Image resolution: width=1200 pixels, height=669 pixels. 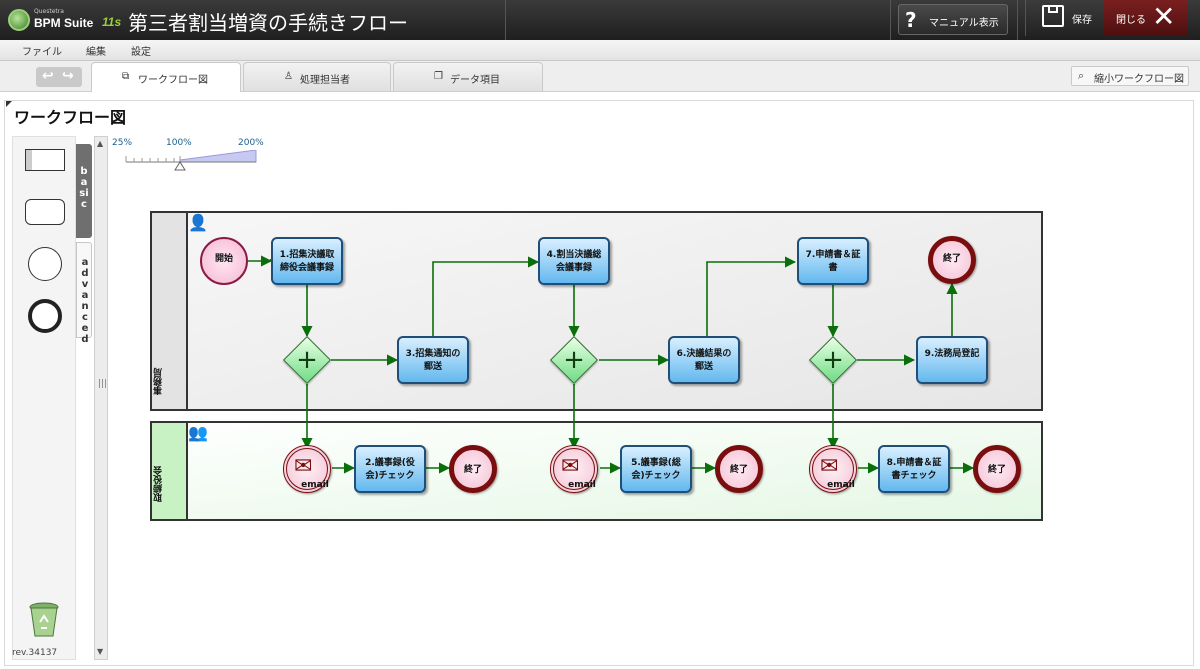 What do you see at coordinates (101, 398) in the screenshot?
I see `palette-splitter: ▲ ||| ▼` at bounding box center [101, 398].